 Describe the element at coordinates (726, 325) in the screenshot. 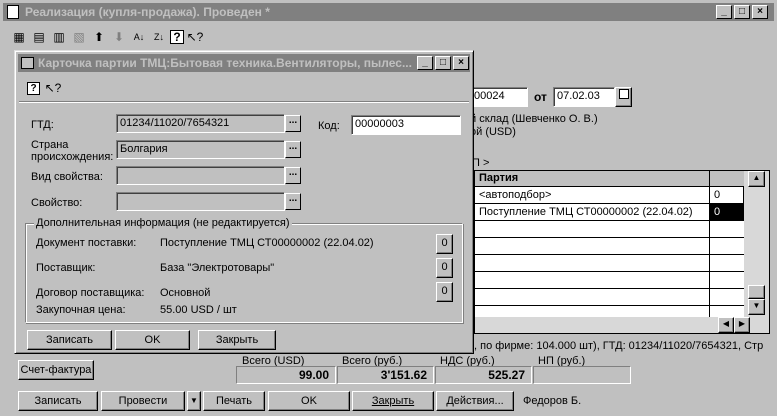

I see `scroll-left-button: ◀` at that location.